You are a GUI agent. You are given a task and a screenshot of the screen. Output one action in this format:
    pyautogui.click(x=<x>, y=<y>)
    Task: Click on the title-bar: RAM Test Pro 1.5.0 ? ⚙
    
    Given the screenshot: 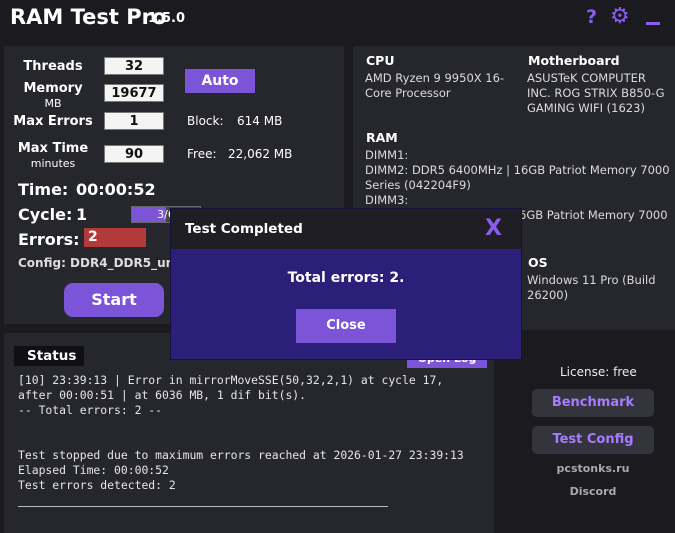 What is the action you would take?
    pyautogui.click(x=337, y=19)
    